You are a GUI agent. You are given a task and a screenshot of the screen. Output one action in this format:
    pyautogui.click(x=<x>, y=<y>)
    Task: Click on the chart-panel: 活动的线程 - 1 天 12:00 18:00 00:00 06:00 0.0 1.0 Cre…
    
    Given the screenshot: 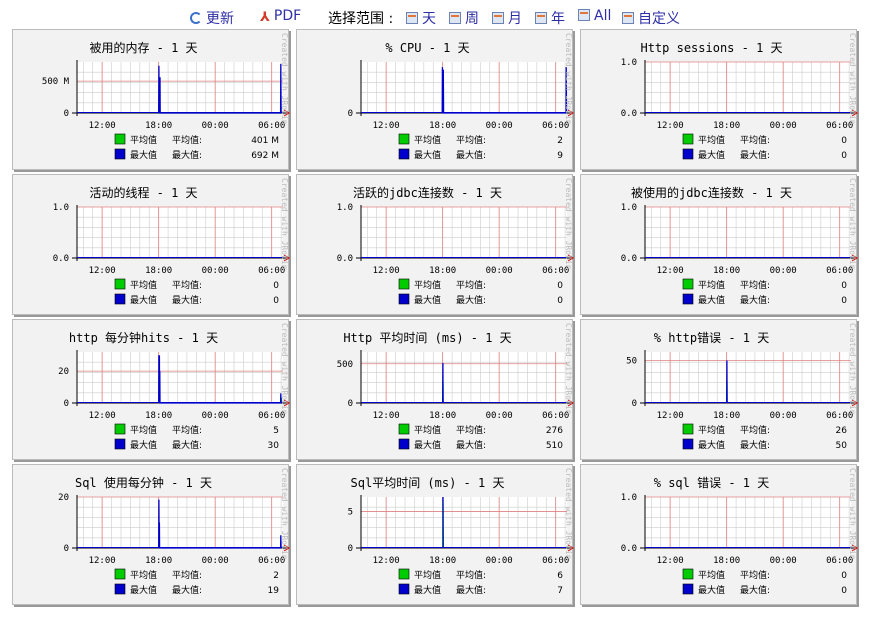 What is the action you would take?
    pyautogui.click(x=151, y=244)
    